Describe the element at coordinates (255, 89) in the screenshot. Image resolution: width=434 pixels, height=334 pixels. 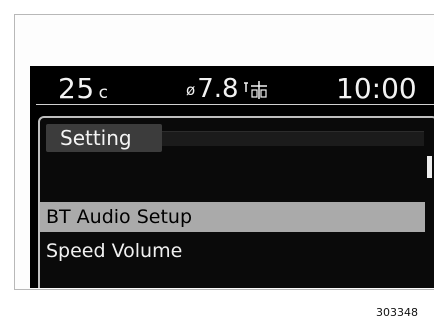
I see `fuel-pump-icon` at that location.